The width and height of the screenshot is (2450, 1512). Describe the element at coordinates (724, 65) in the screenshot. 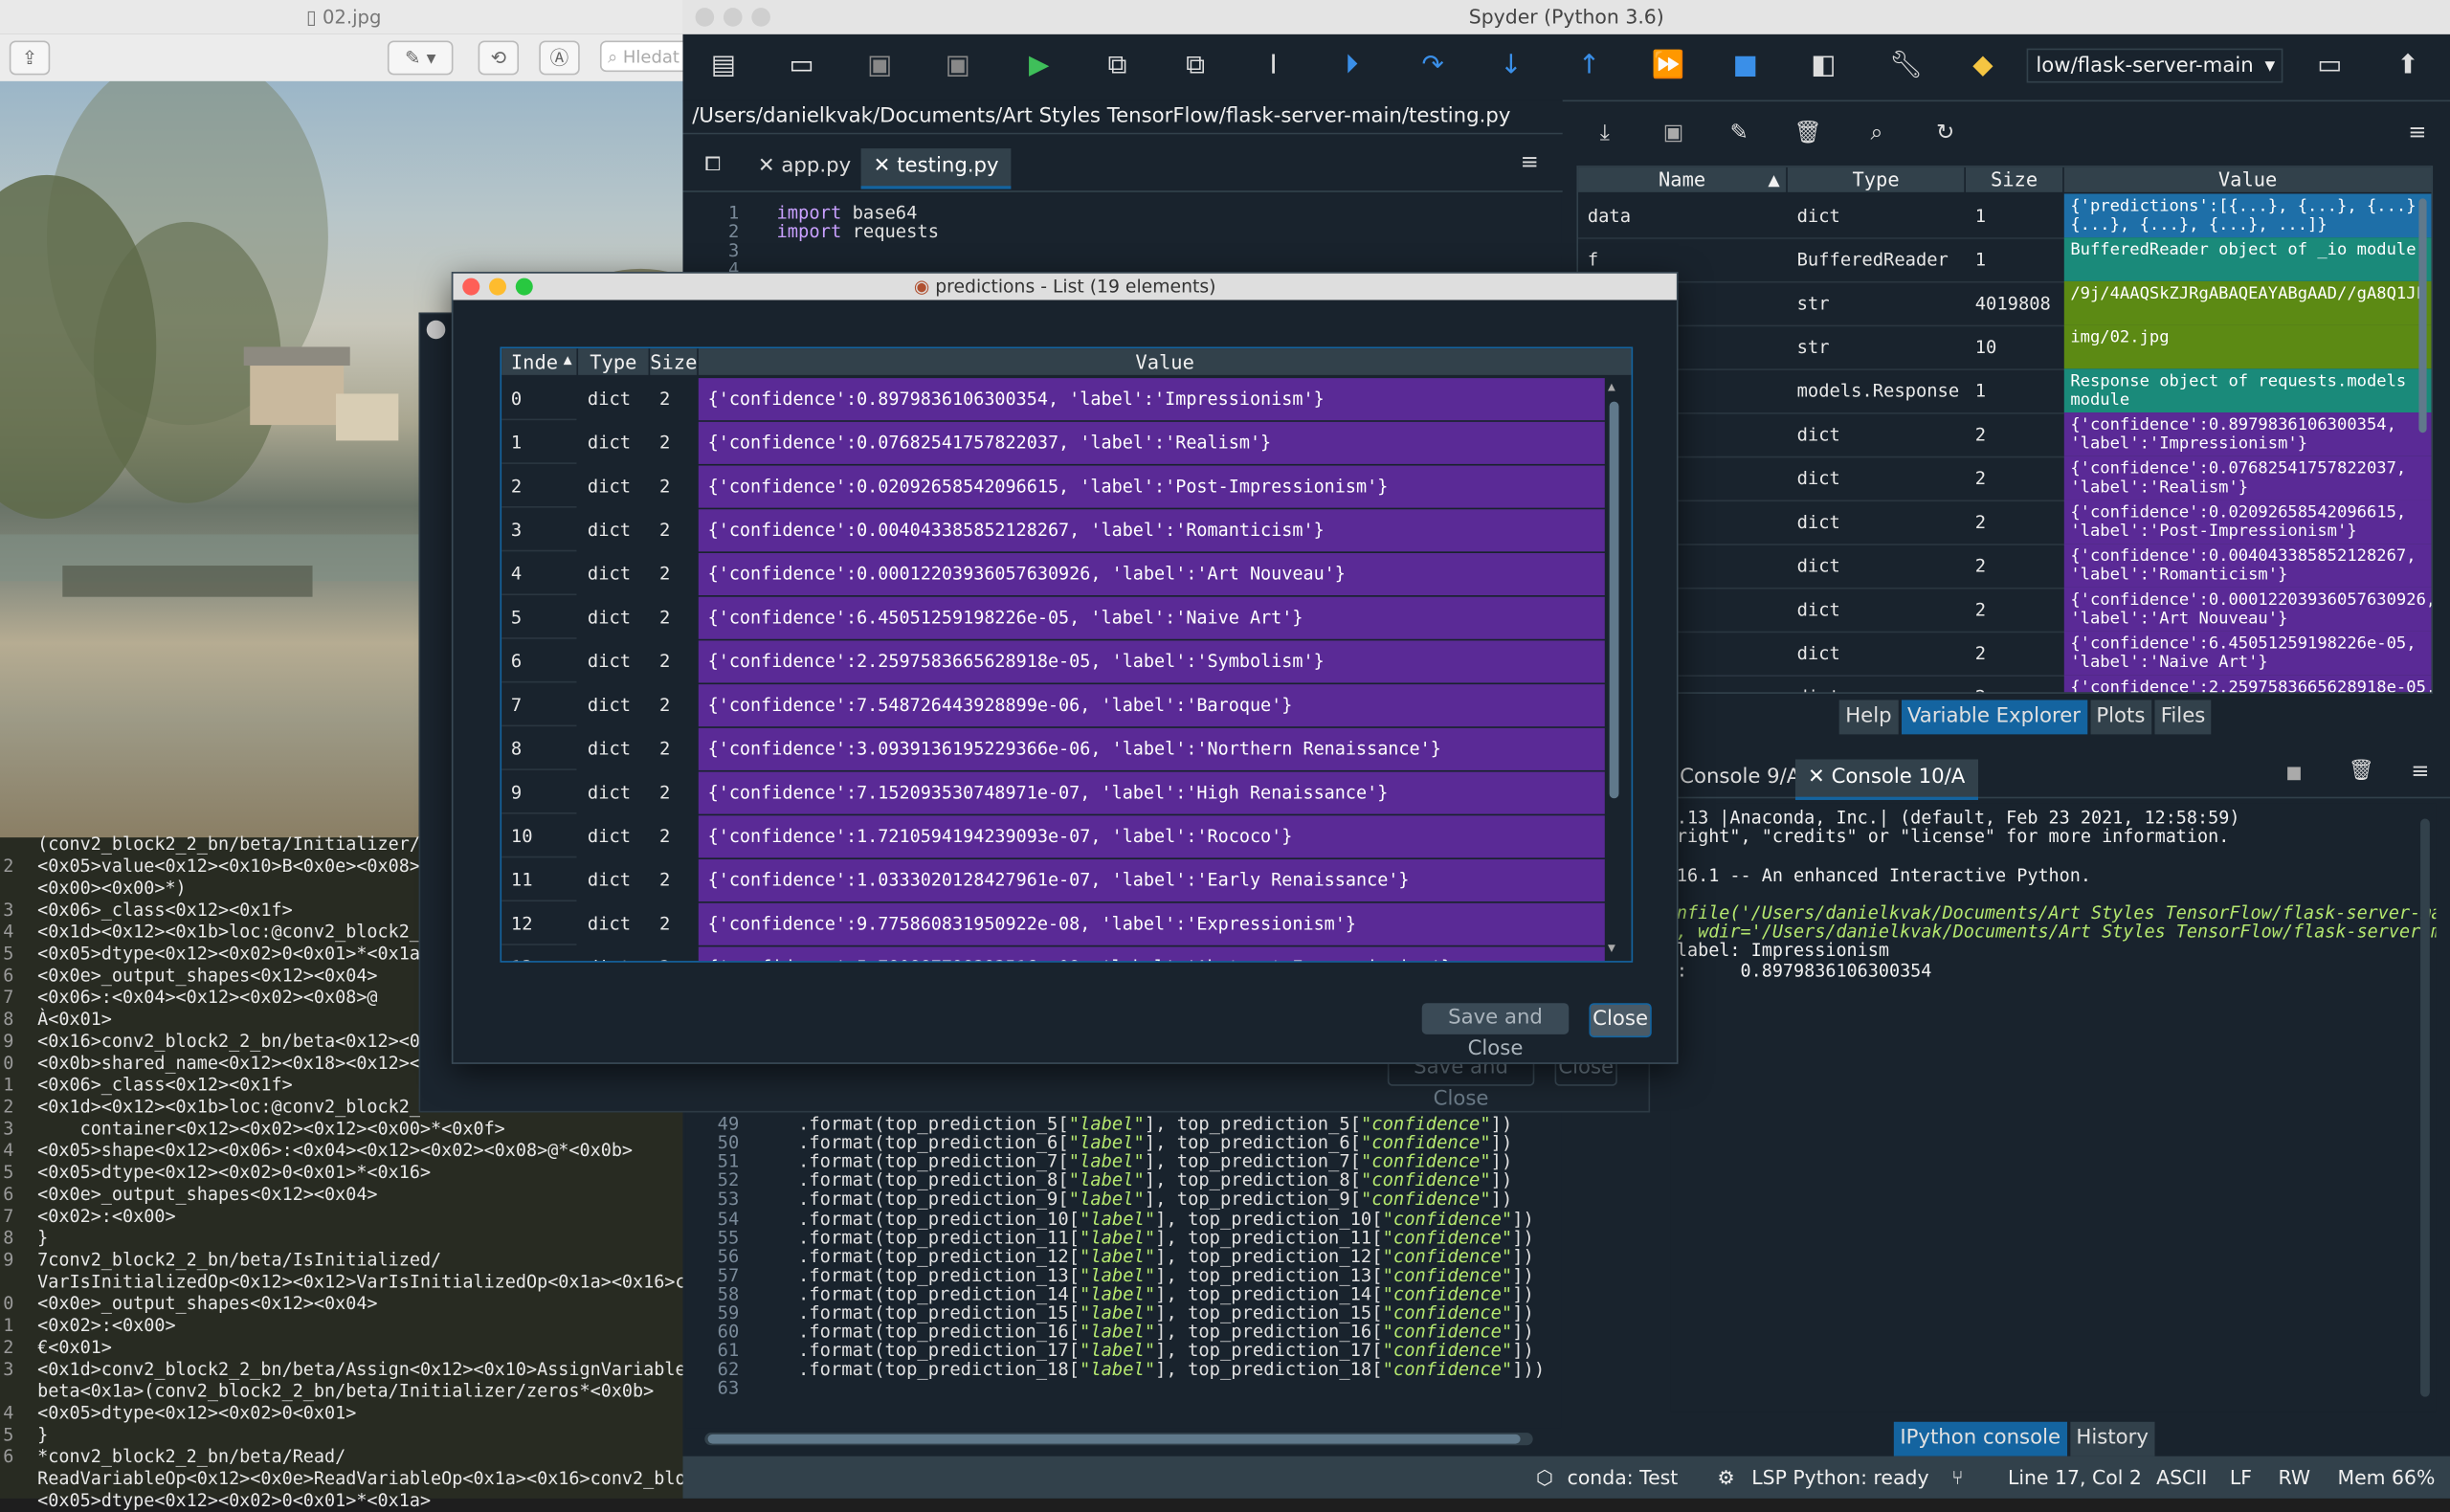

I see `new-file-icon: ▤` at that location.